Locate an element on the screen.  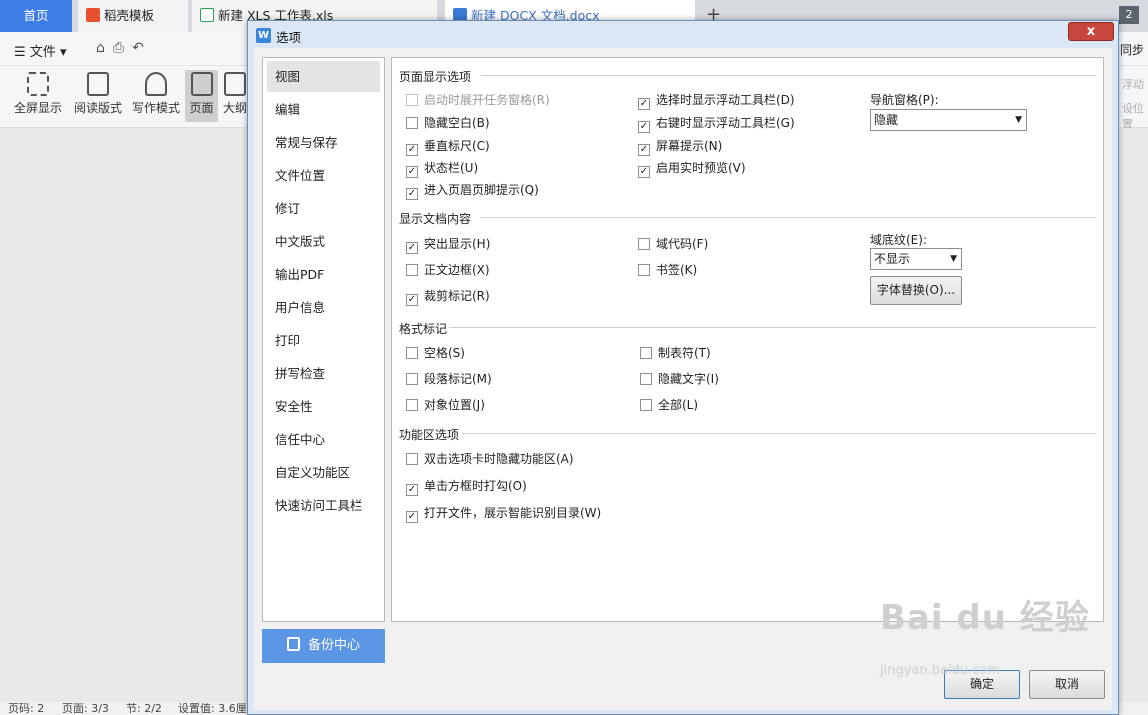
crop-marks-checkbox: ✓ 裁剪标记(R) is located at coordinates (448, 297).